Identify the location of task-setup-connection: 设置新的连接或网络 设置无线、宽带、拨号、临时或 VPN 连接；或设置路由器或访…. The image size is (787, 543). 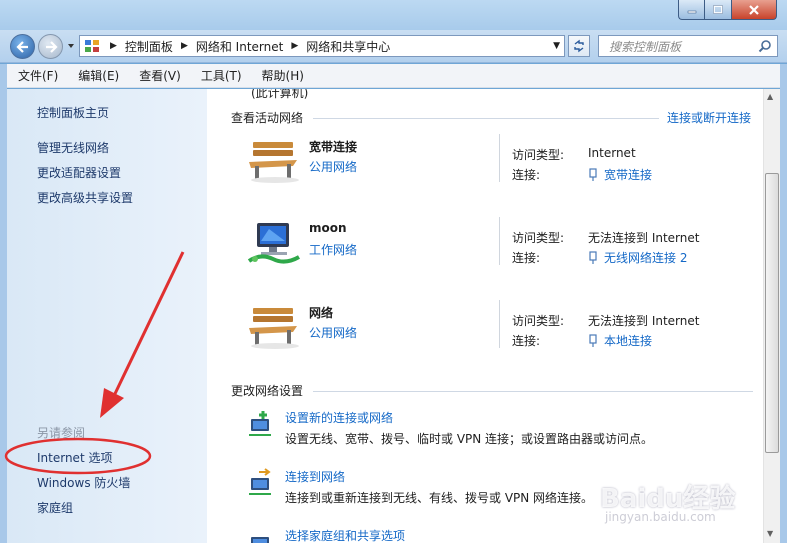
(497, 428).